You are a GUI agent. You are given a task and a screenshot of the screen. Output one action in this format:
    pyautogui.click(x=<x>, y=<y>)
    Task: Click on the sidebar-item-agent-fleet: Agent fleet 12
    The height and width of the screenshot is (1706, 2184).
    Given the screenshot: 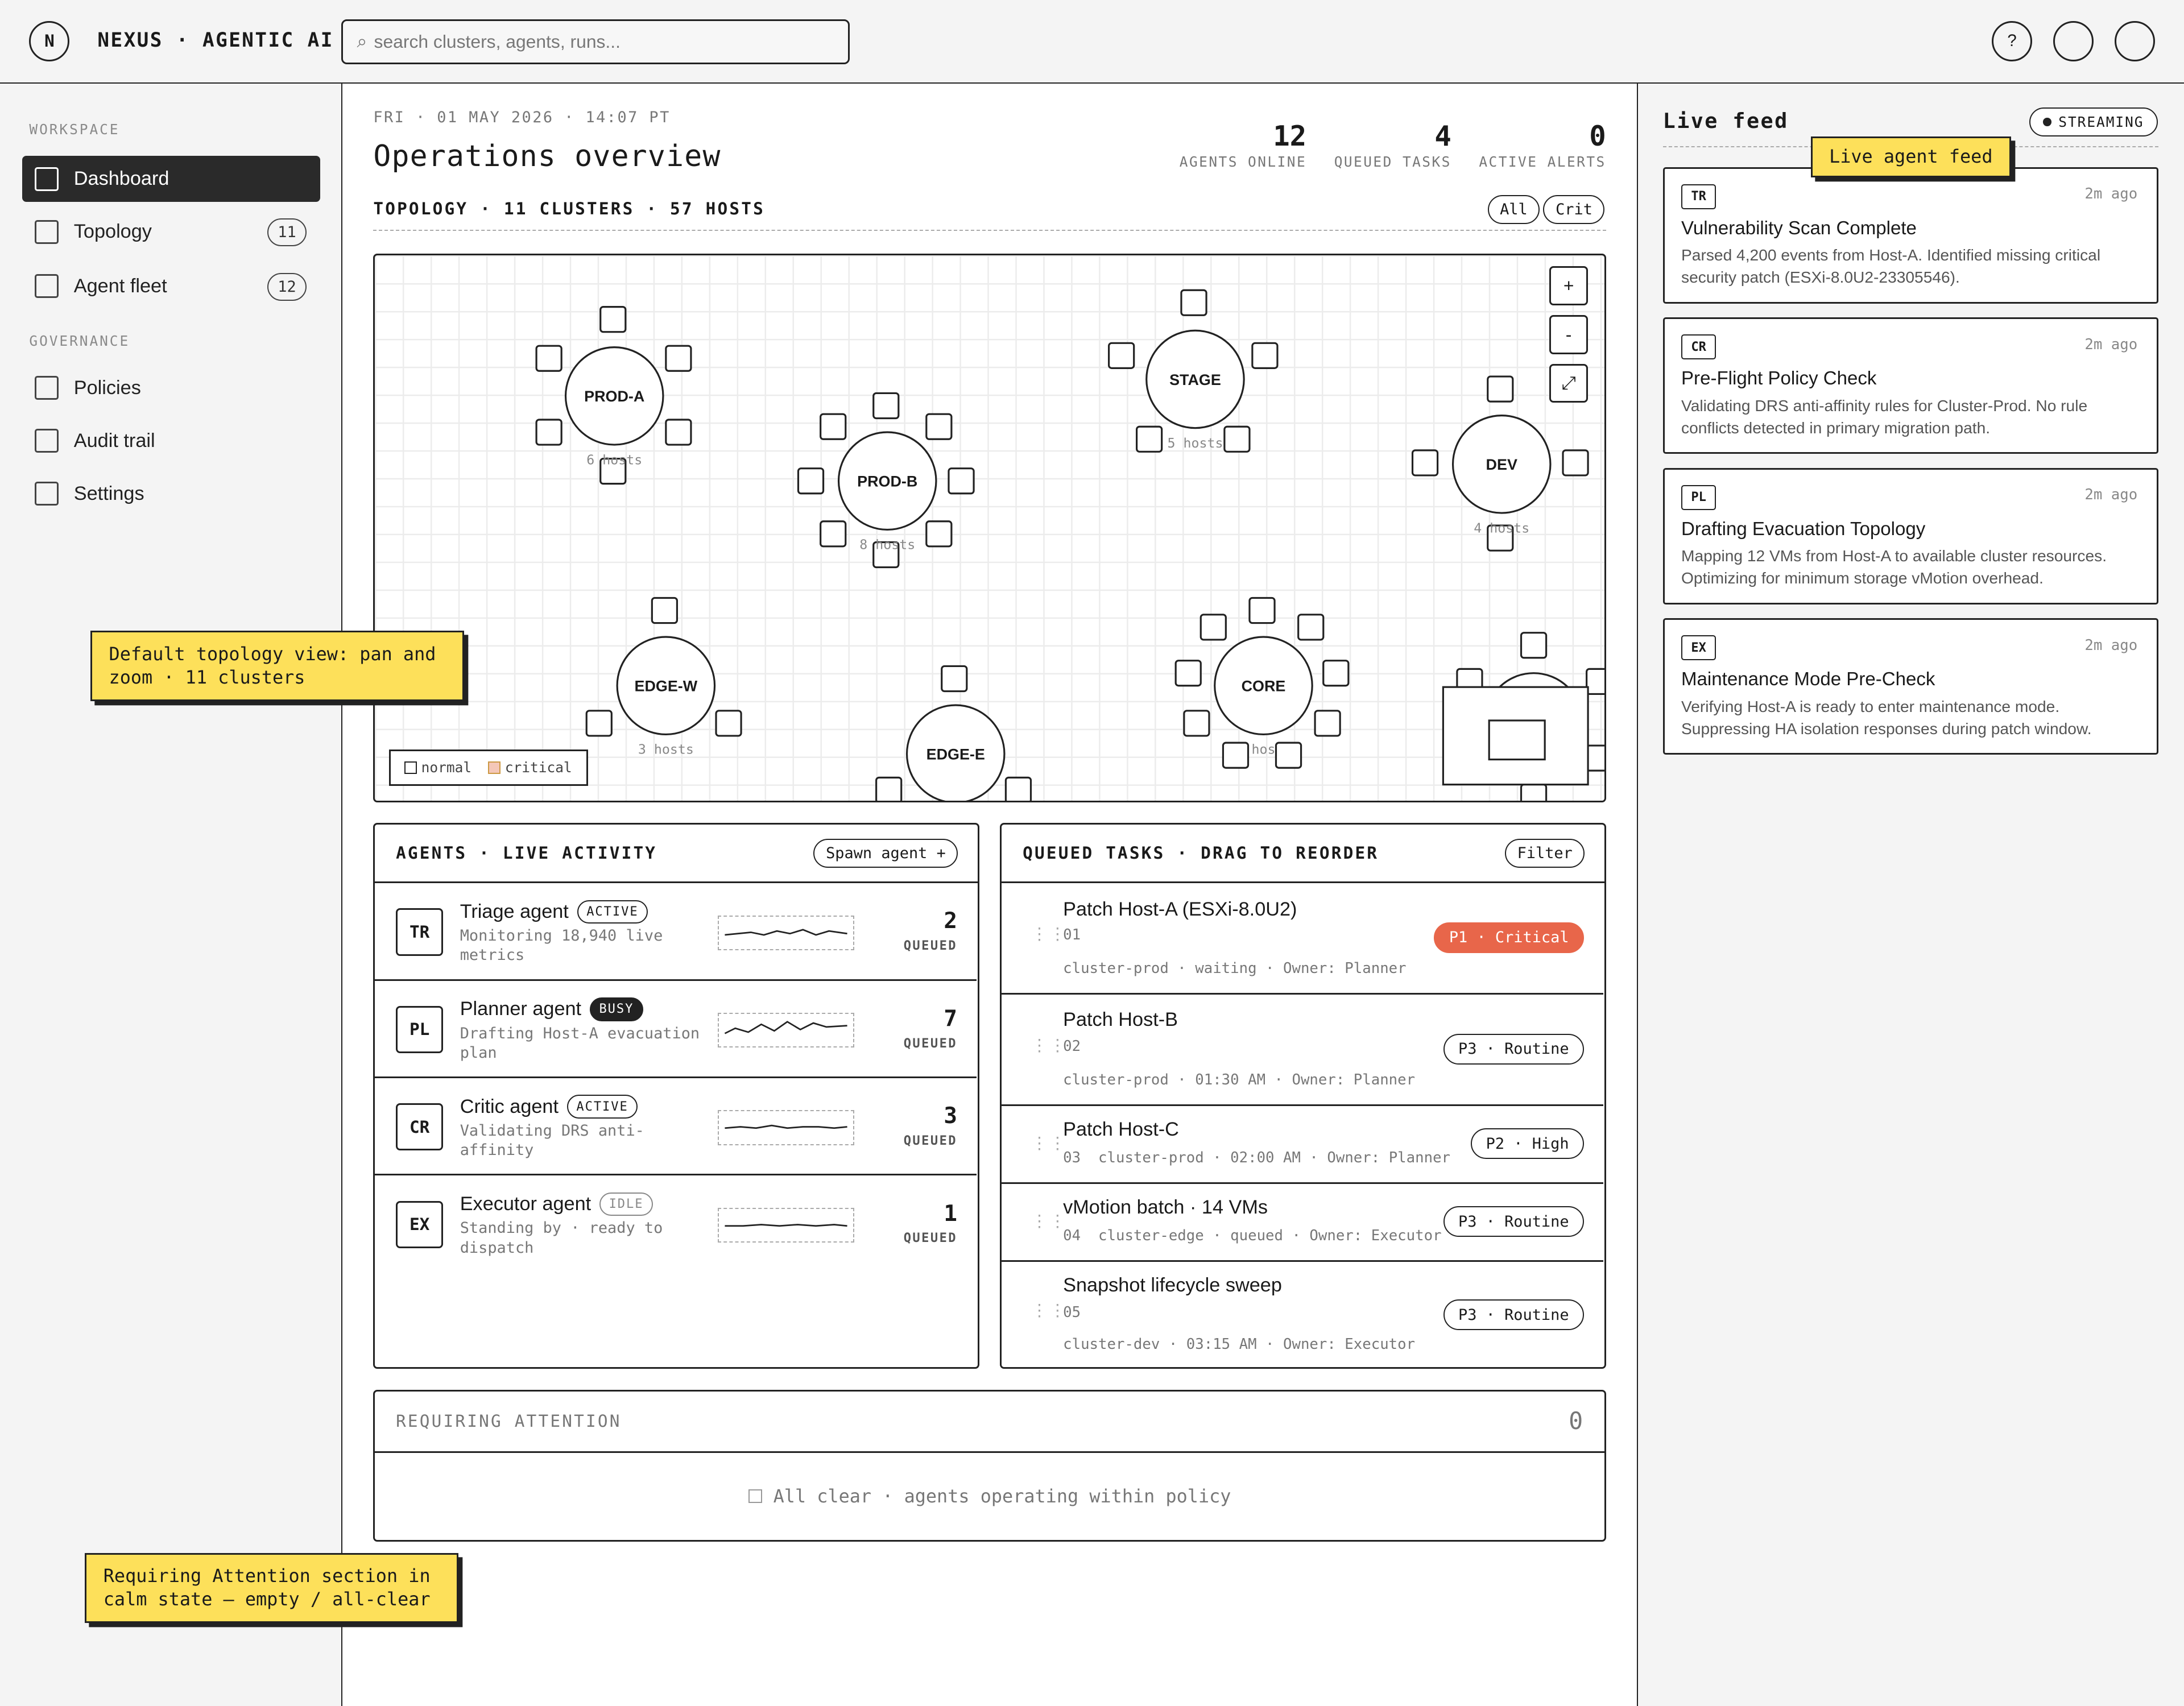 What is the action you would take?
    pyautogui.click(x=171, y=286)
    